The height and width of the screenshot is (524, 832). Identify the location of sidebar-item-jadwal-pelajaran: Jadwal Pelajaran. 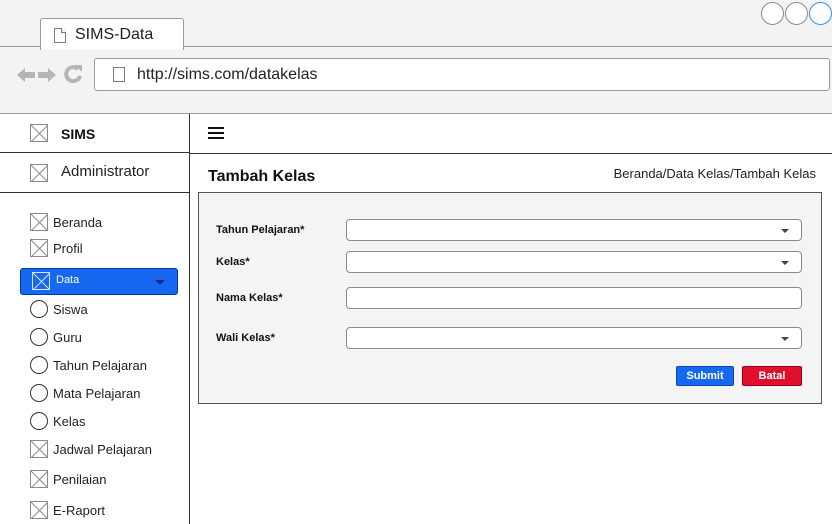
(91, 449).